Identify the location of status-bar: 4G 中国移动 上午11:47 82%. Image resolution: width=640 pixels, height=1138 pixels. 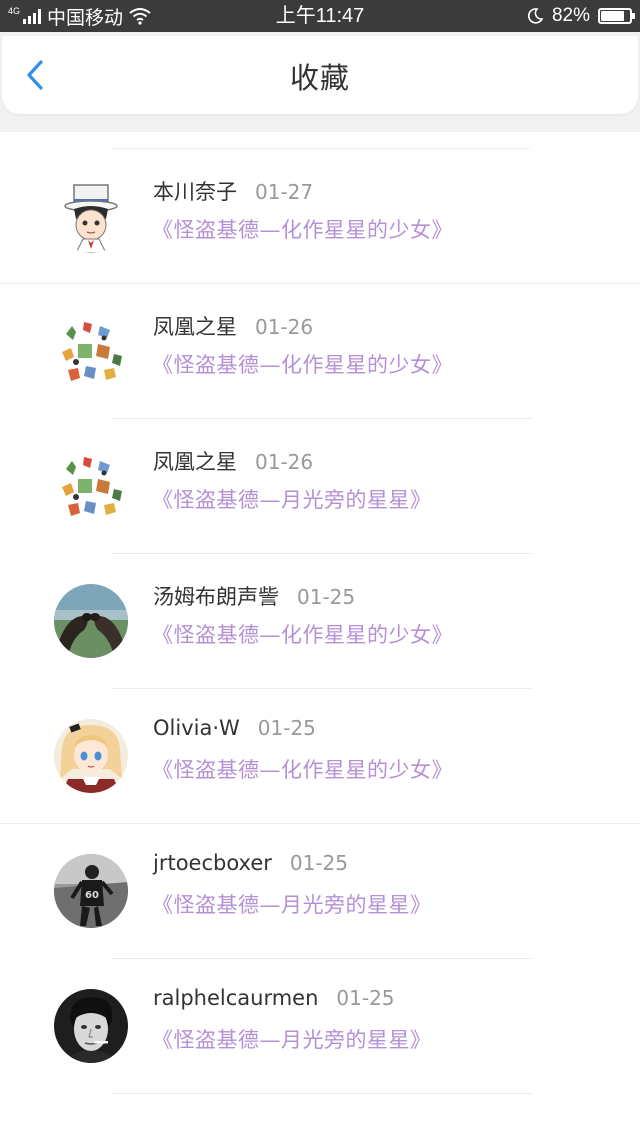
(320, 16).